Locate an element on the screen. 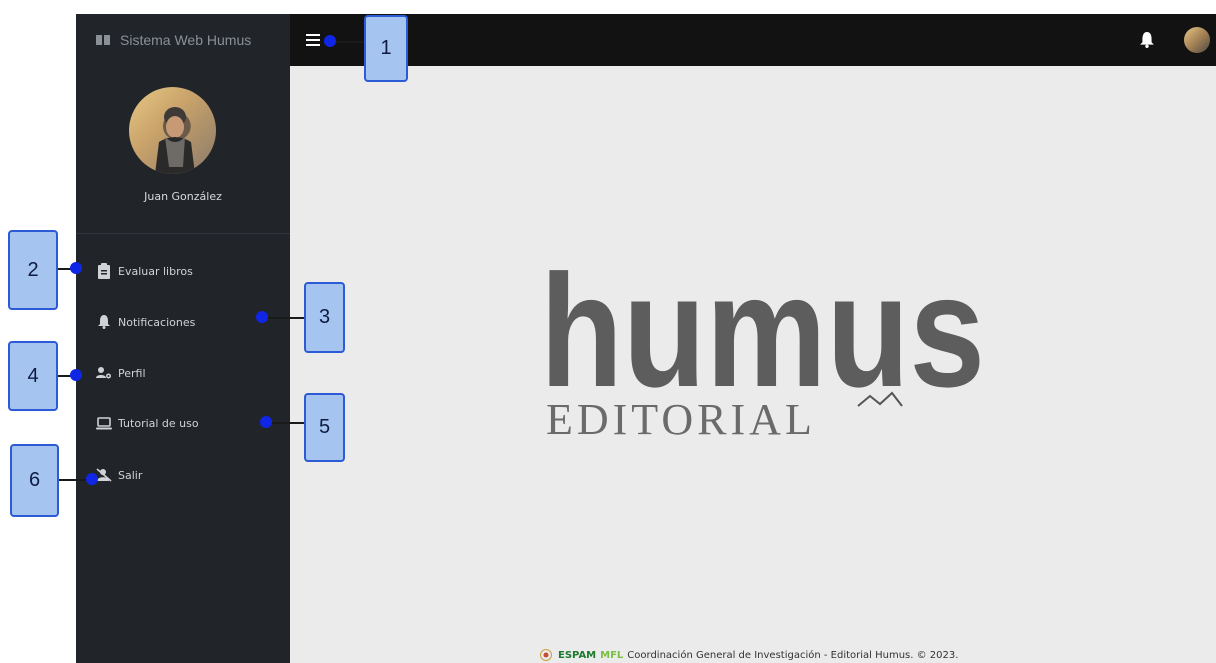 This screenshot has height=663, width=1216. logo-sub: EDITORIAL is located at coordinates (681, 419).